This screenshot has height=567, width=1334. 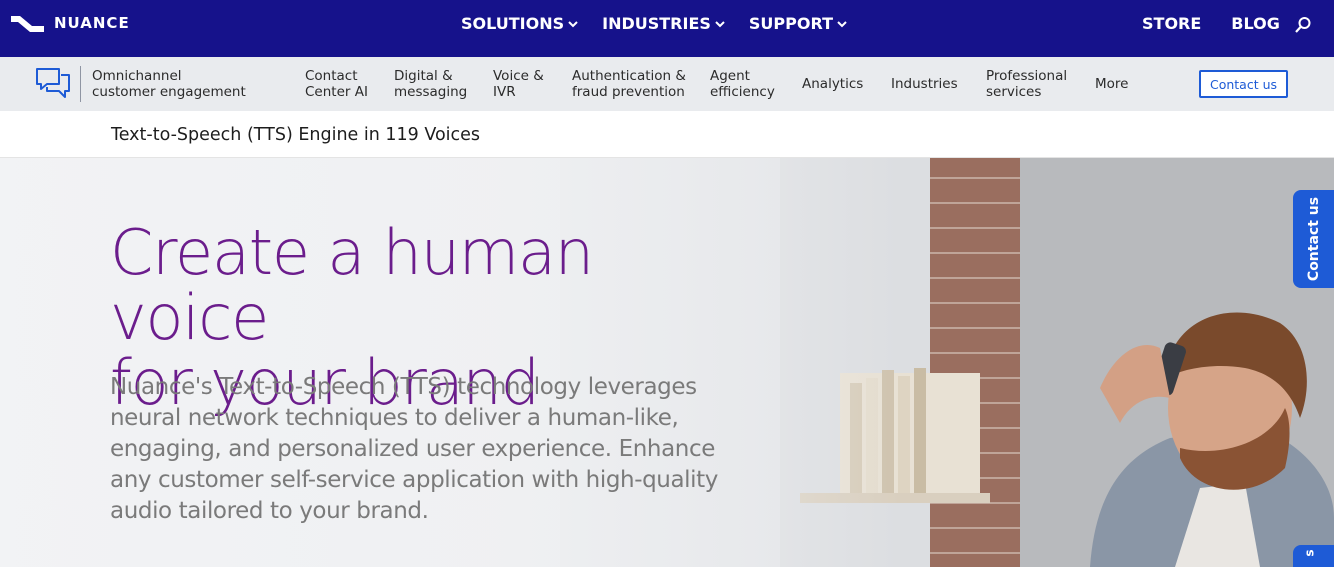 I want to click on link-line1: Authentication &, so click(x=629, y=76).